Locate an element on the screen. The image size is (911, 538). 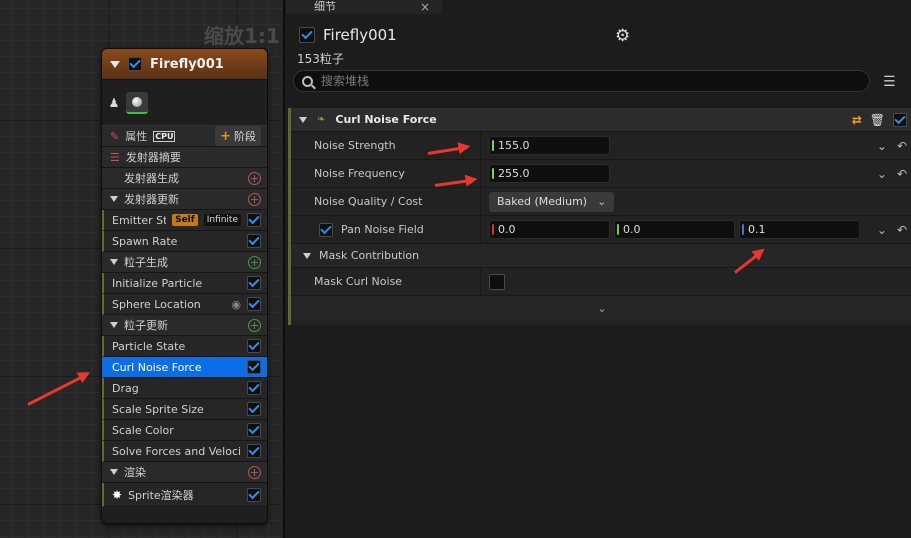
pan-x-input: 0.0 is located at coordinates (549, 229).